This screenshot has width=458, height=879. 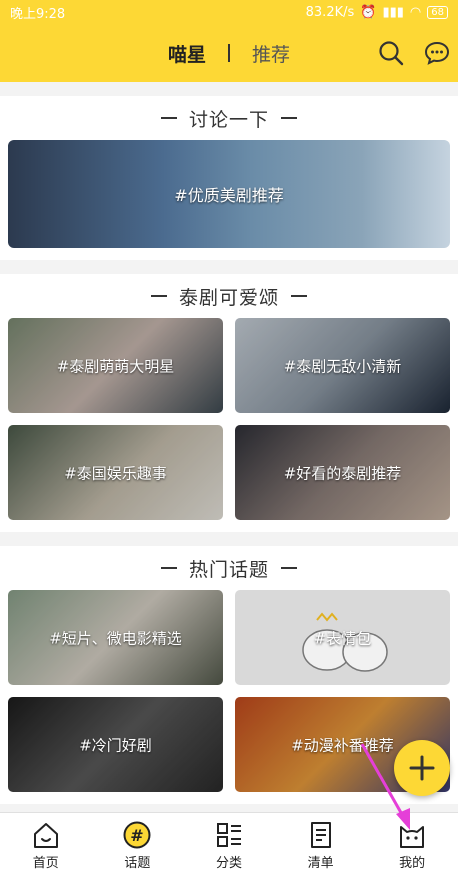 I want to click on nav-label: 话题, so click(x=137, y=863).